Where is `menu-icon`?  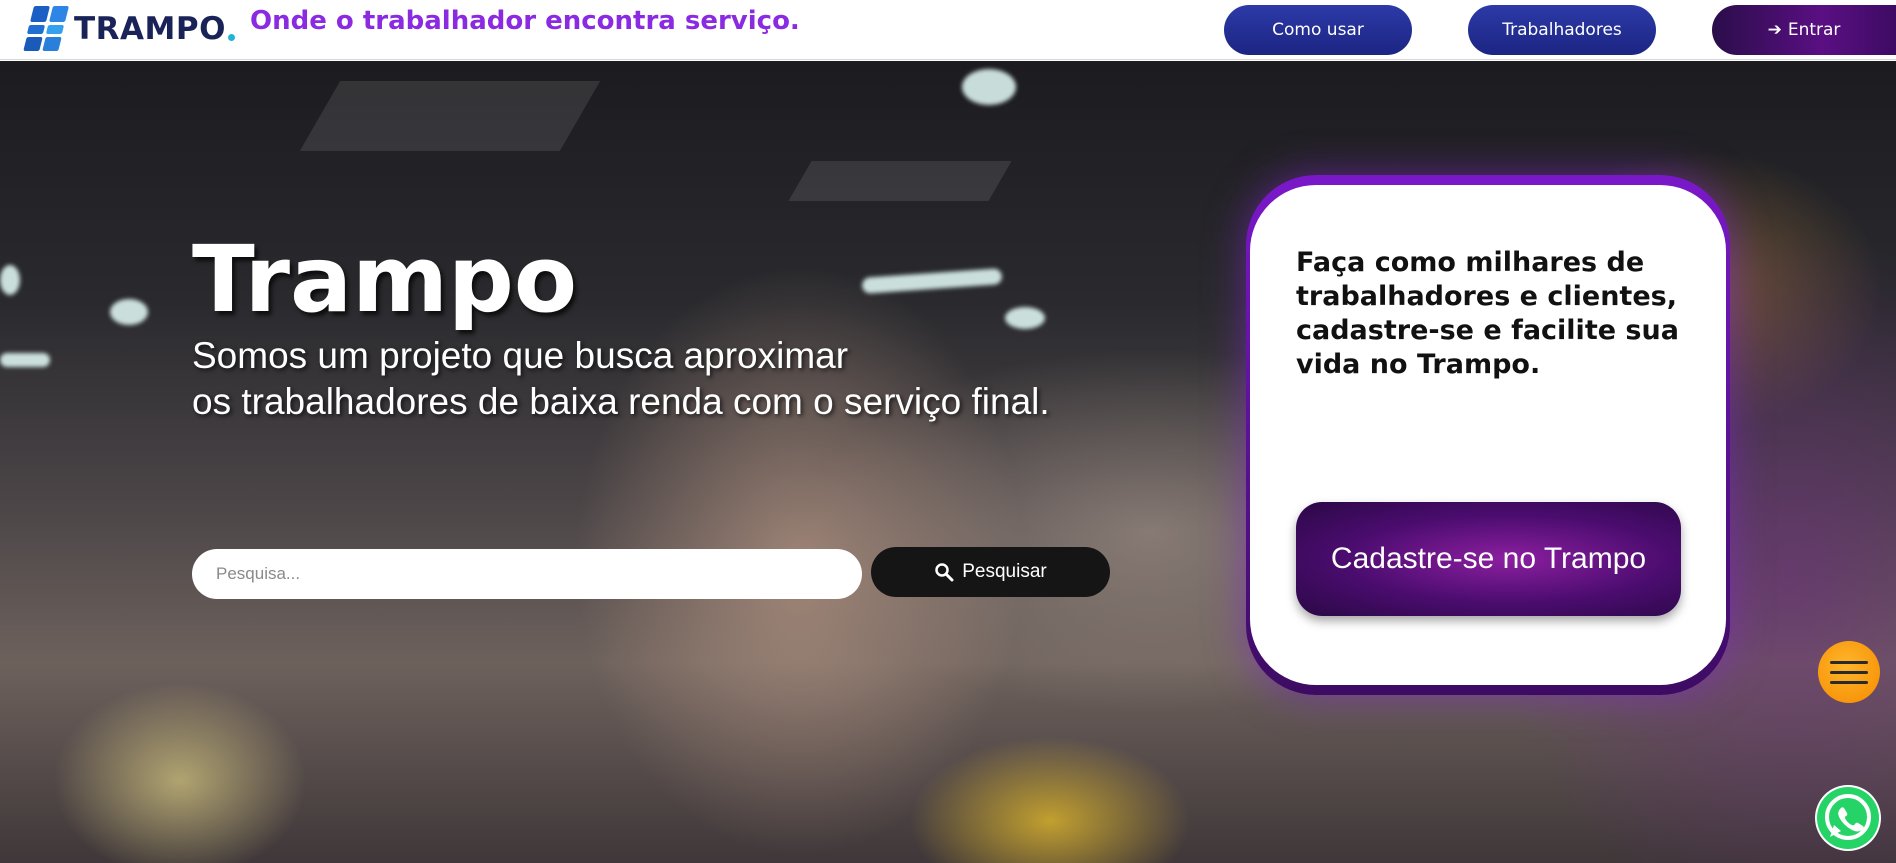
menu-icon is located at coordinates (1849, 662).